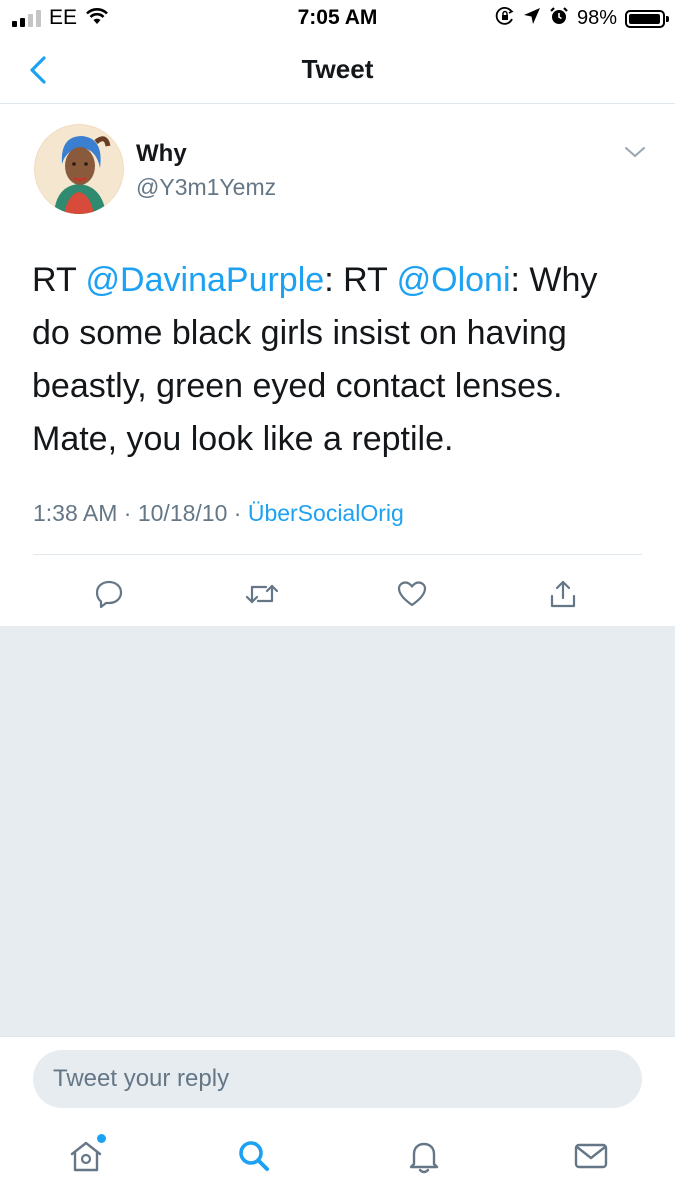  I want to click on nav-bar: Tweet, so click(337, 70).